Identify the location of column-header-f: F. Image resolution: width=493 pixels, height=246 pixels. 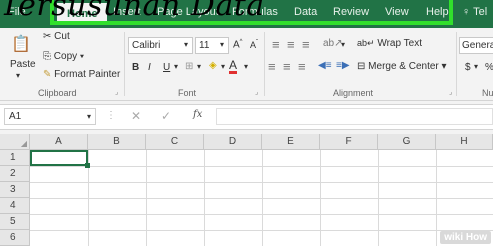
(349, 142).